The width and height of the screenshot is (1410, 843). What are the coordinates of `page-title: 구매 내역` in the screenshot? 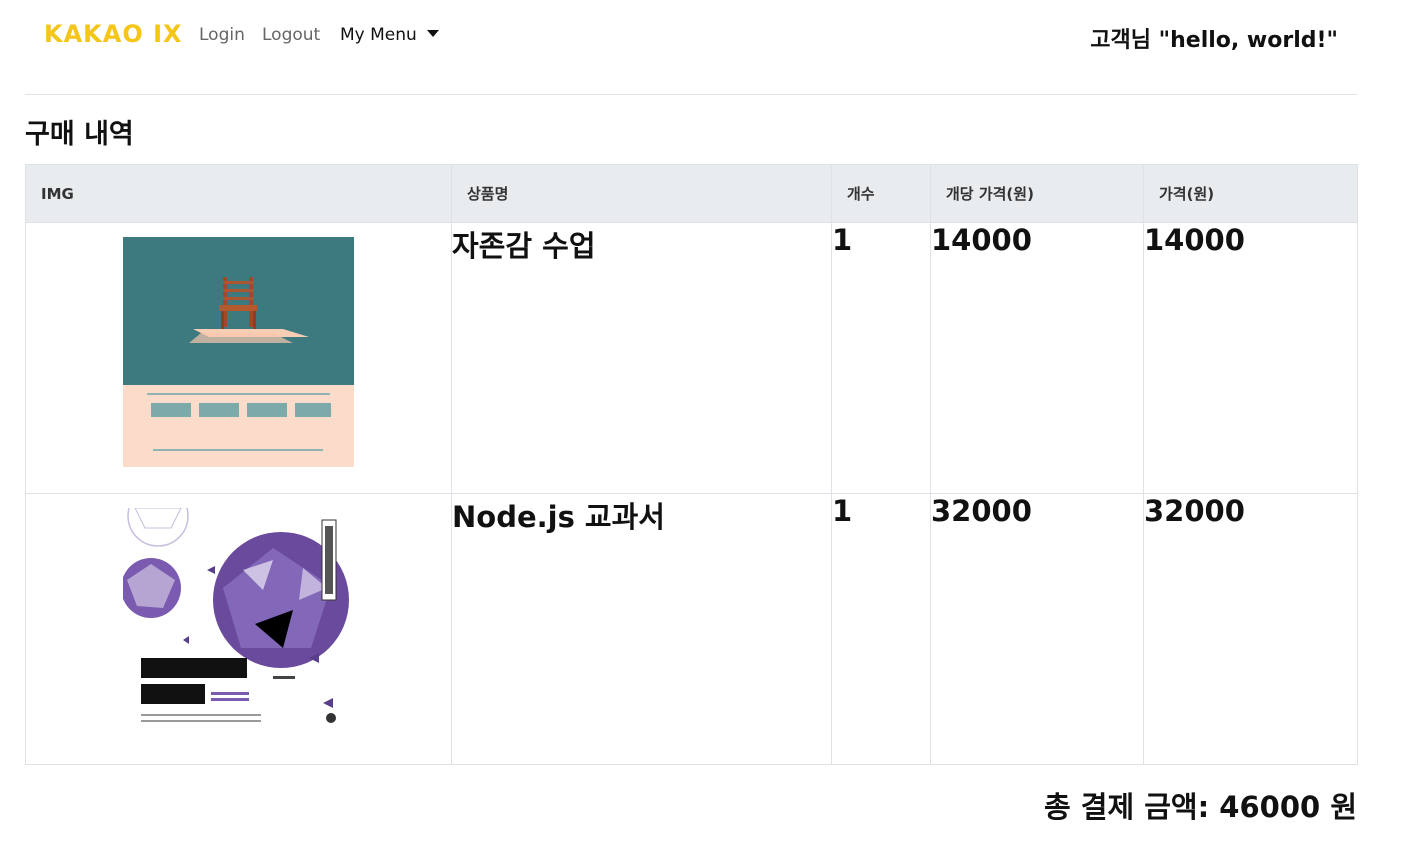 It's located at (79, 134).